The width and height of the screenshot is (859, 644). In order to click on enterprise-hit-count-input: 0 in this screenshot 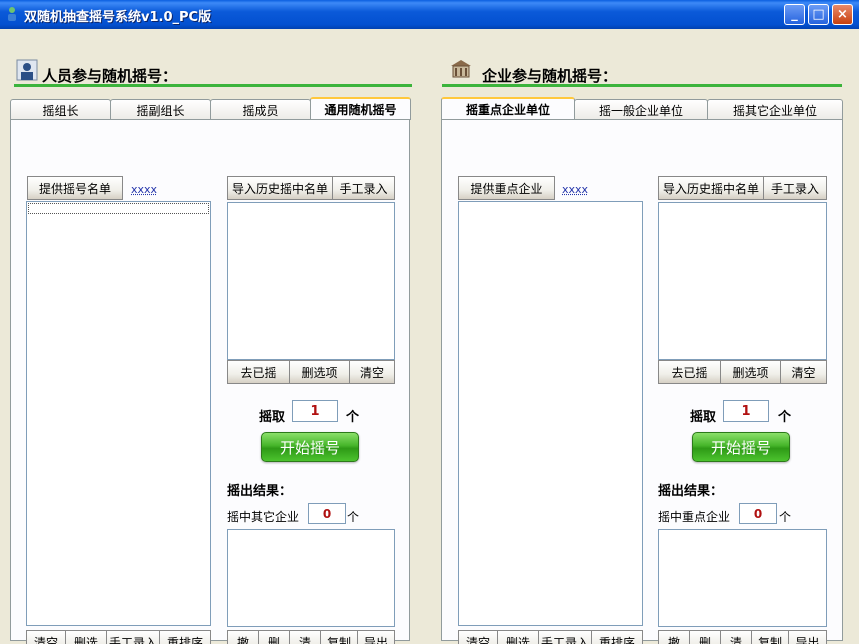, I will do `click(758, 513)`.